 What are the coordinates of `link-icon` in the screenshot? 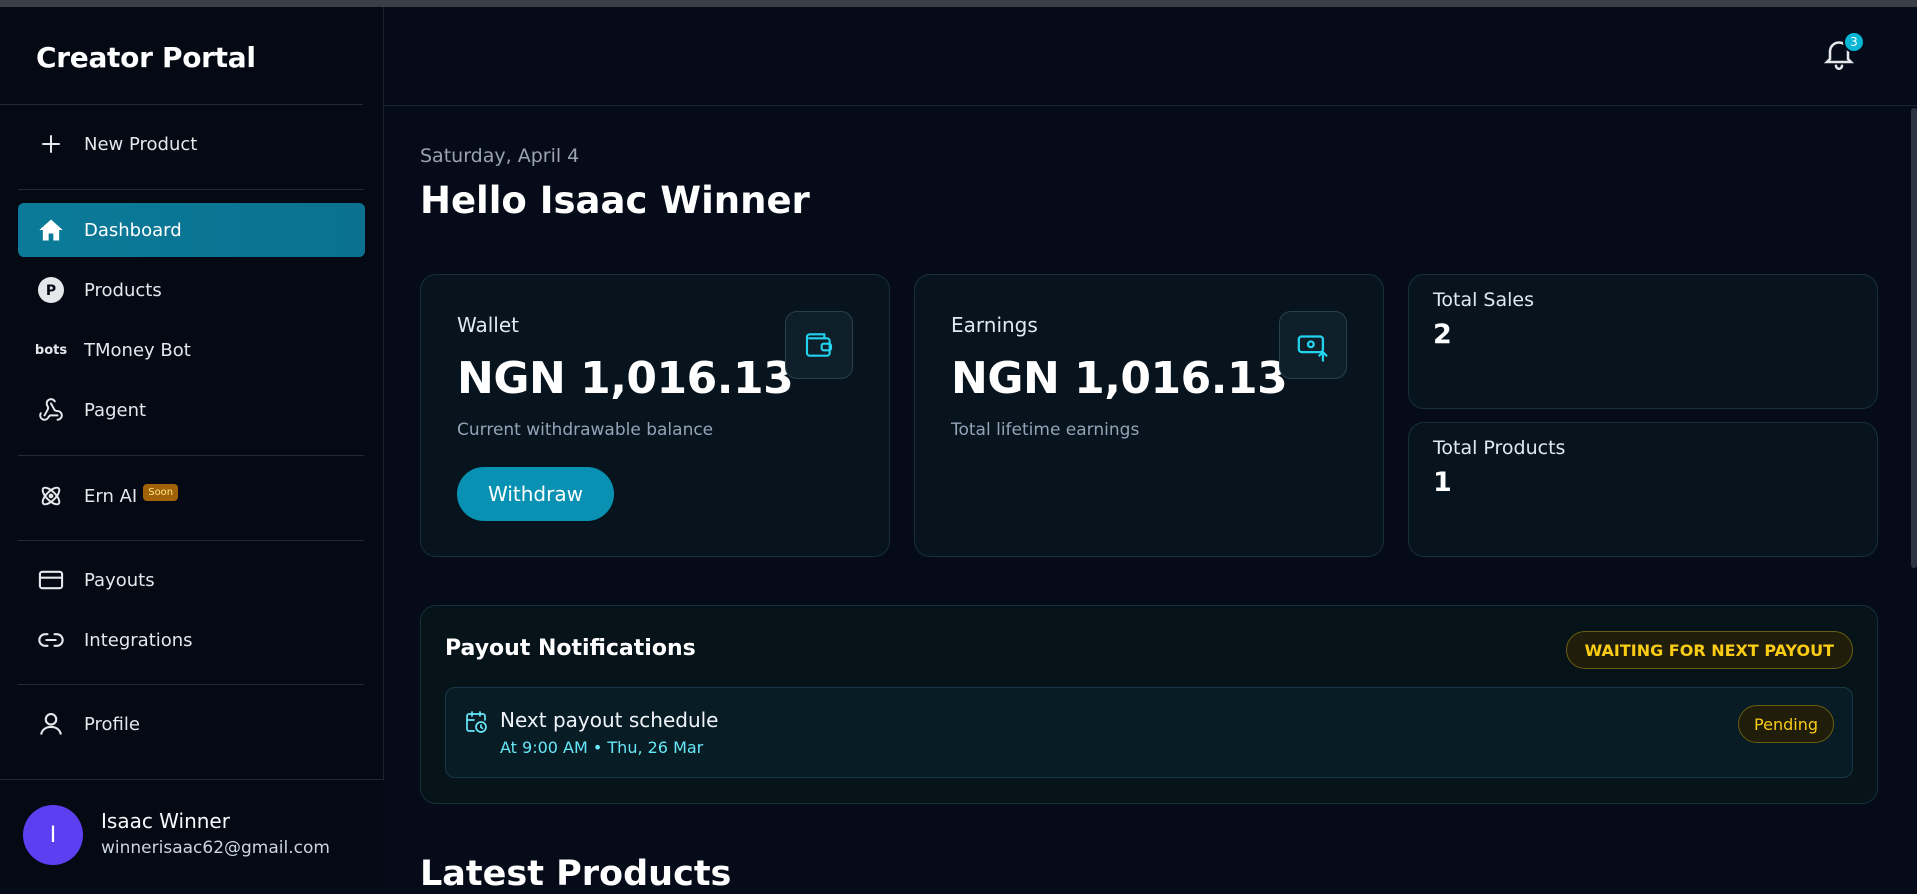 It's located at (51, 640).